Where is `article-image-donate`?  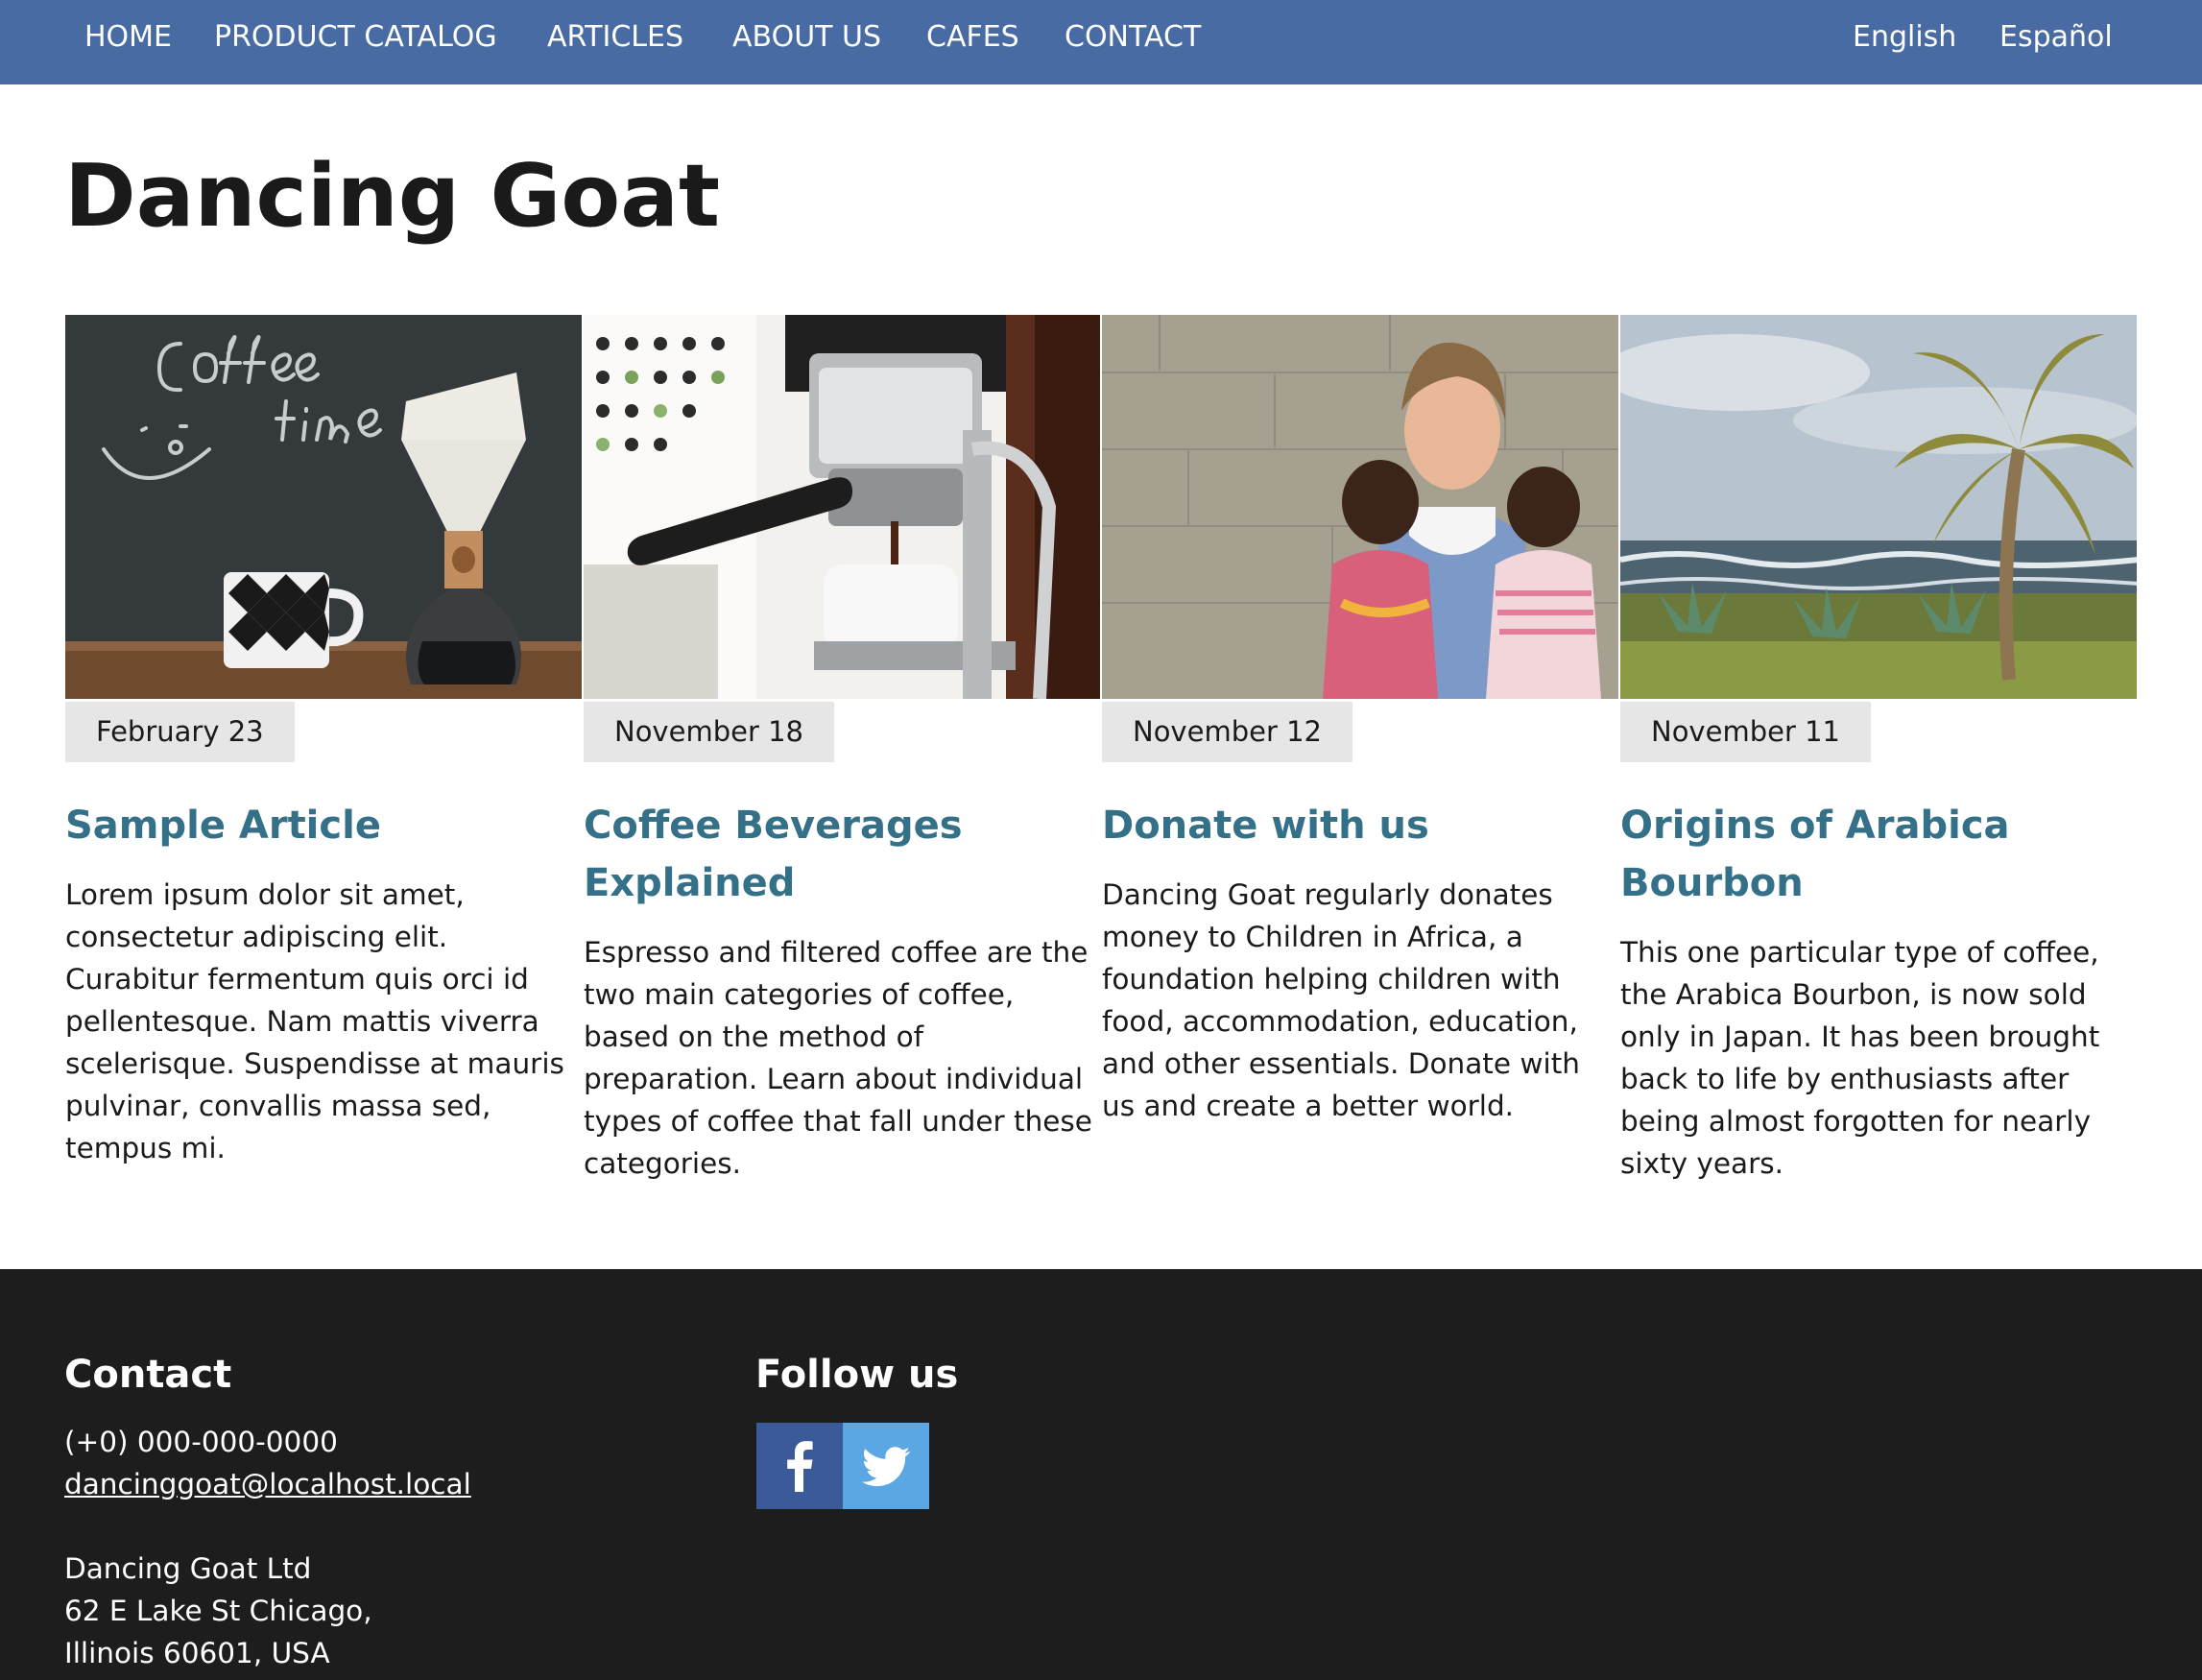 article-image-donate is located at coordinates (1360, 507).